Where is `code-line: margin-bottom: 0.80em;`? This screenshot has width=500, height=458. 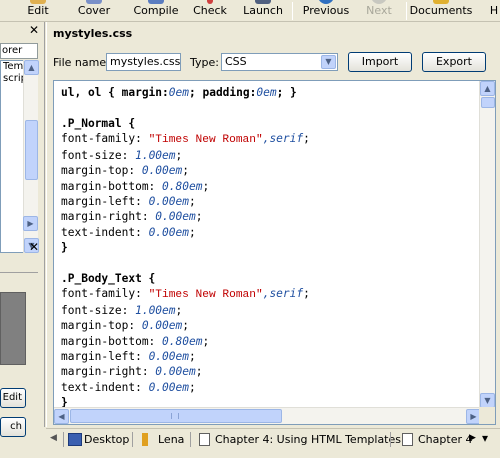 code-line: margin-bottom: 0.80em; is located at coordinates (185, 186).